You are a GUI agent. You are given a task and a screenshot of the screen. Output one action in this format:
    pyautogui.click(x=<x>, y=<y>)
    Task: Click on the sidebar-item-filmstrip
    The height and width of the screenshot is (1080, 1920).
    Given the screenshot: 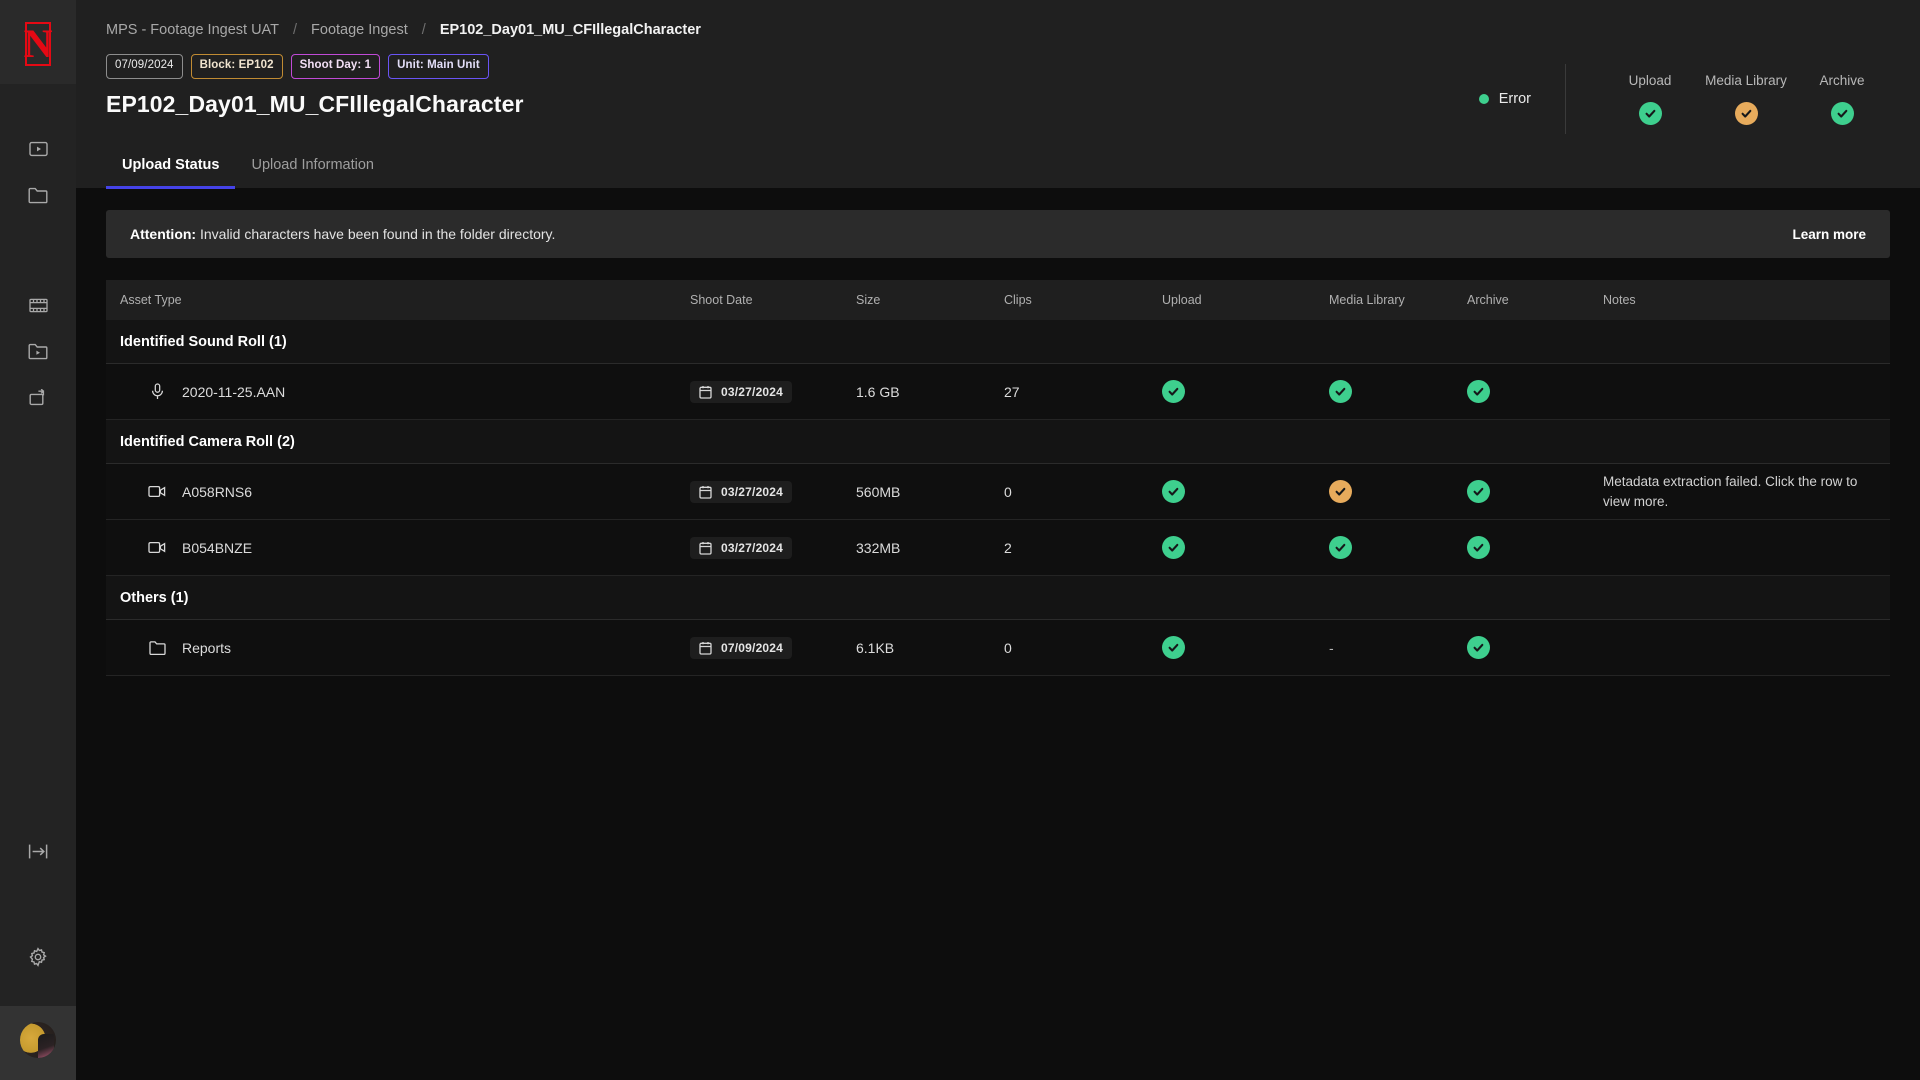 What is the action you would take?
    pyautogui.click(x=38, y=305)
    